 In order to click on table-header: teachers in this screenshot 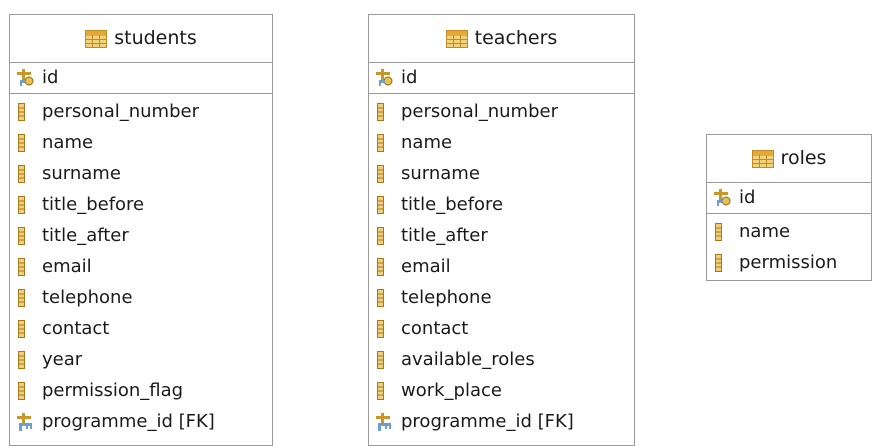, I will do `click(501, 39)`.